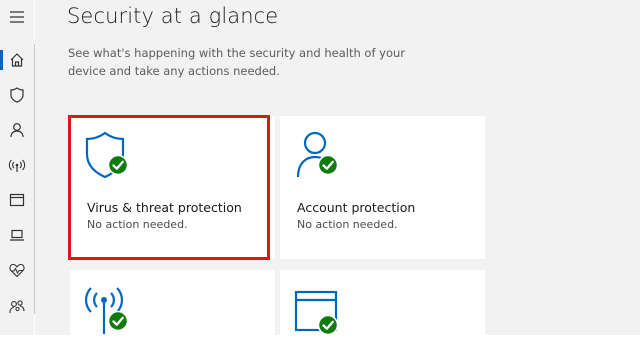  I want to click on wireless-icon, so click(17, 165).